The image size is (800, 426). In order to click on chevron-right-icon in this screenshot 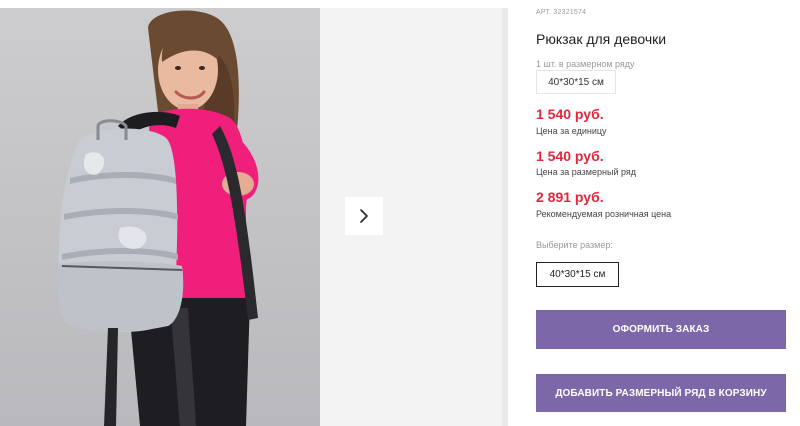, I will do `click(364, 216)`.